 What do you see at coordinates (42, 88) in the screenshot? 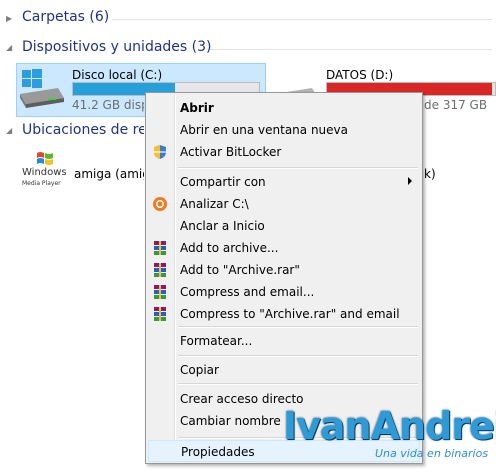
I see `windows-drive-icon` at bounding box center [42, 88].